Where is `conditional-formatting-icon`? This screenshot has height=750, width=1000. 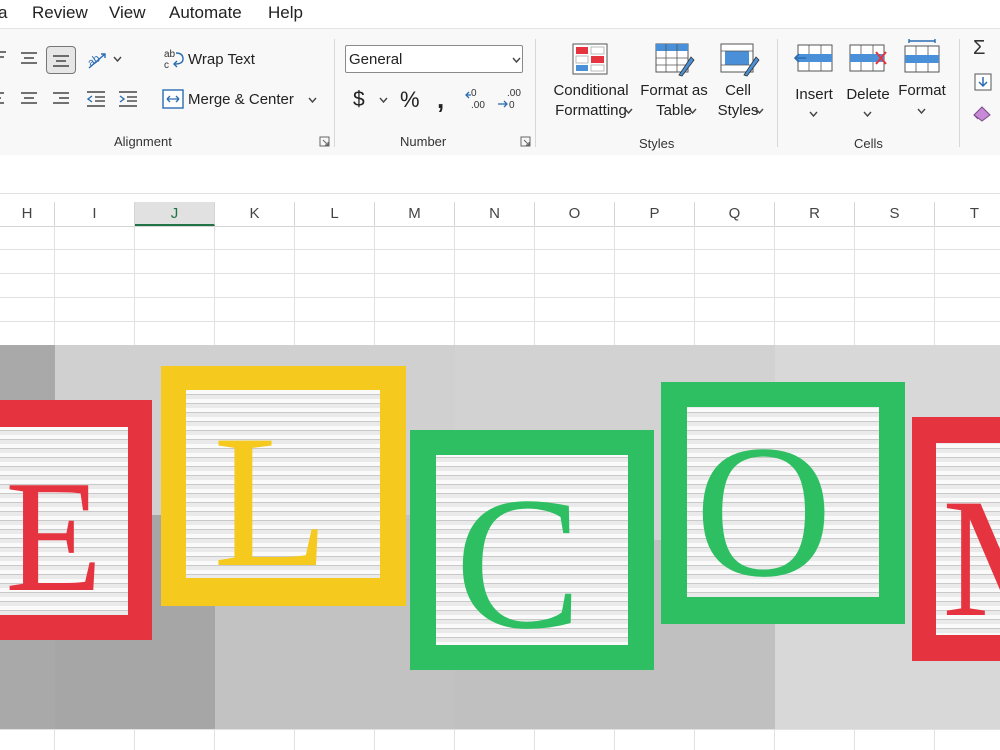 conditional-formatting-icon is located at coordinates (590, 59).